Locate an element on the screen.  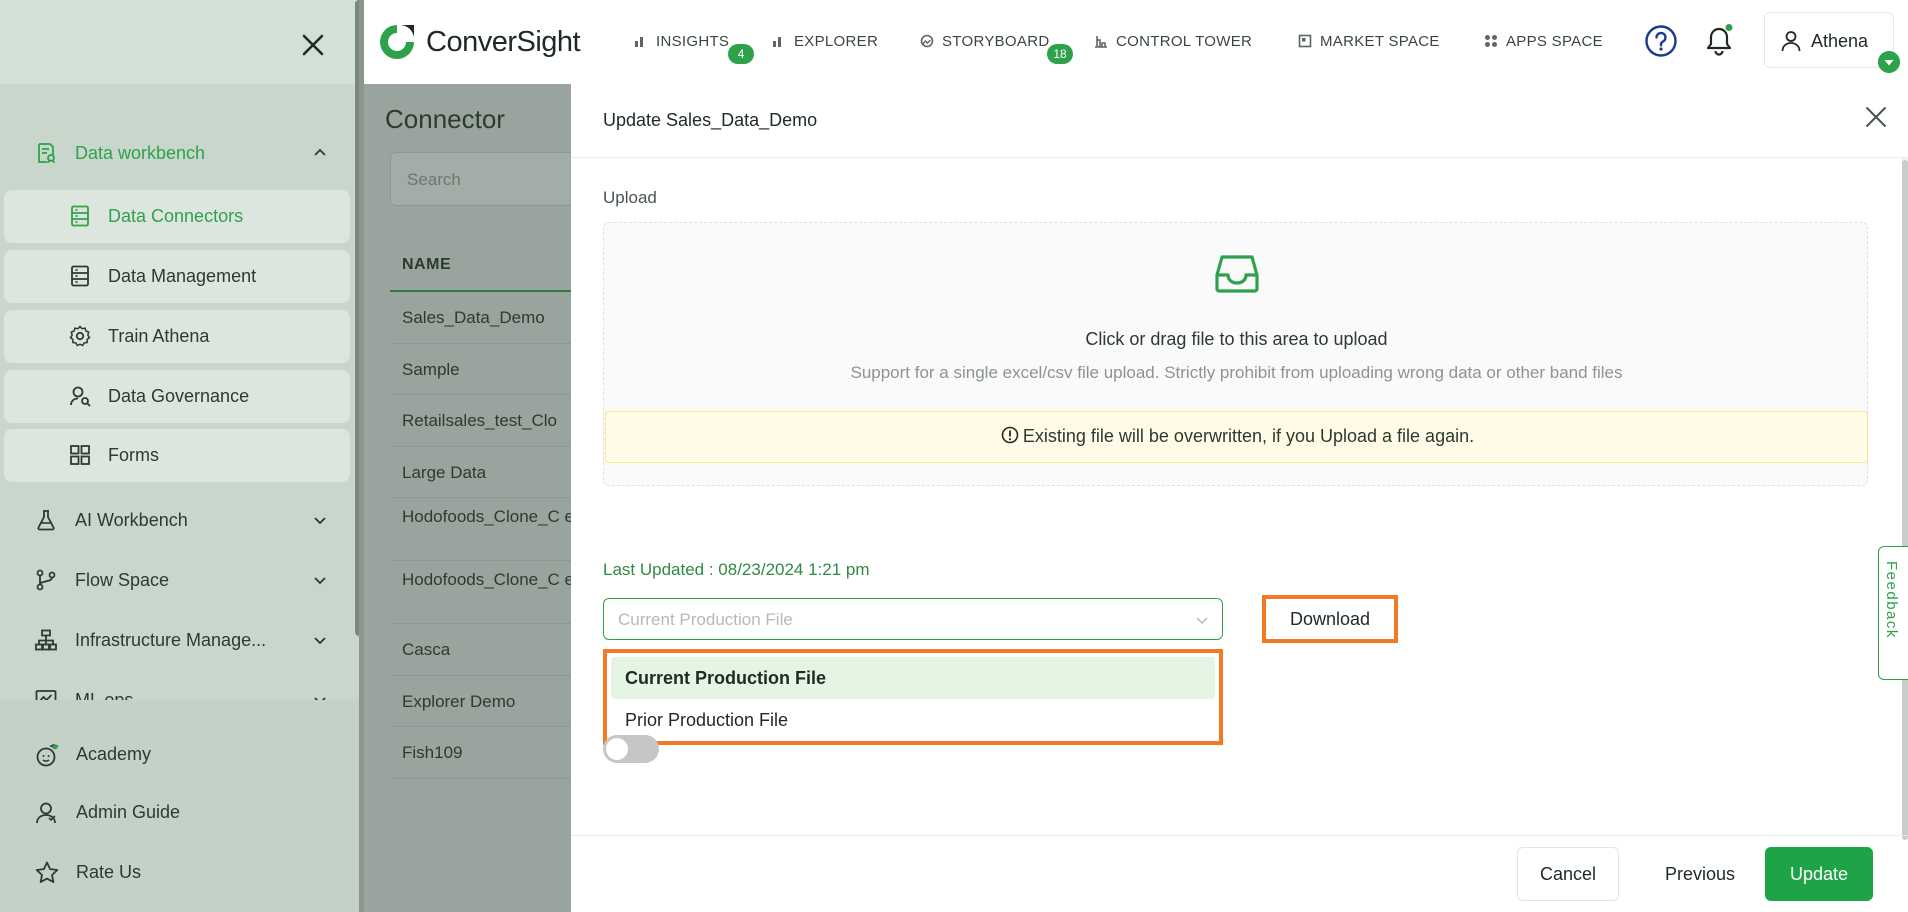
logo: ConverSight is located at coordinates (478, 42).